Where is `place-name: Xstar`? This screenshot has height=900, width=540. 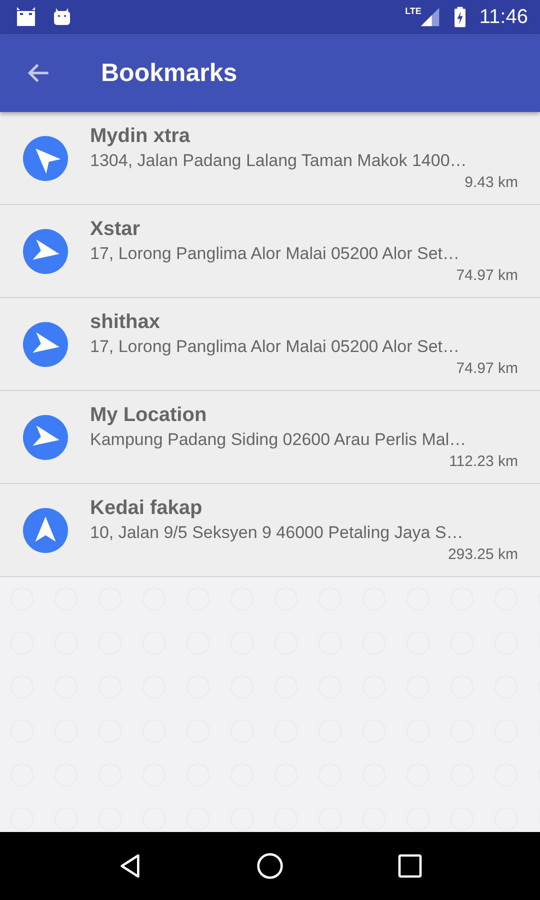
place-name: Xstar is located at coordinates (116, 229).